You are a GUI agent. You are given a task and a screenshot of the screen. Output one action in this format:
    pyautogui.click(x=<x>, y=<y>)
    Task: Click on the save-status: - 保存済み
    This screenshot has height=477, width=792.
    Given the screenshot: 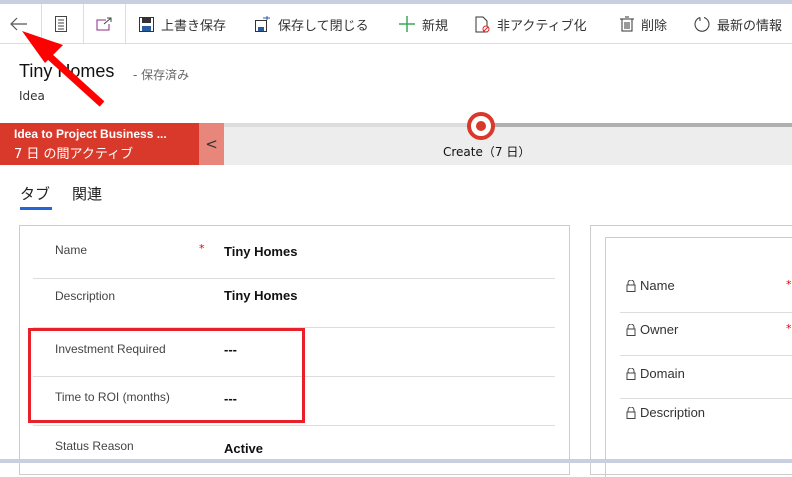 What is the action you would take?
    pyautogui.click(x=161, y=75)
    